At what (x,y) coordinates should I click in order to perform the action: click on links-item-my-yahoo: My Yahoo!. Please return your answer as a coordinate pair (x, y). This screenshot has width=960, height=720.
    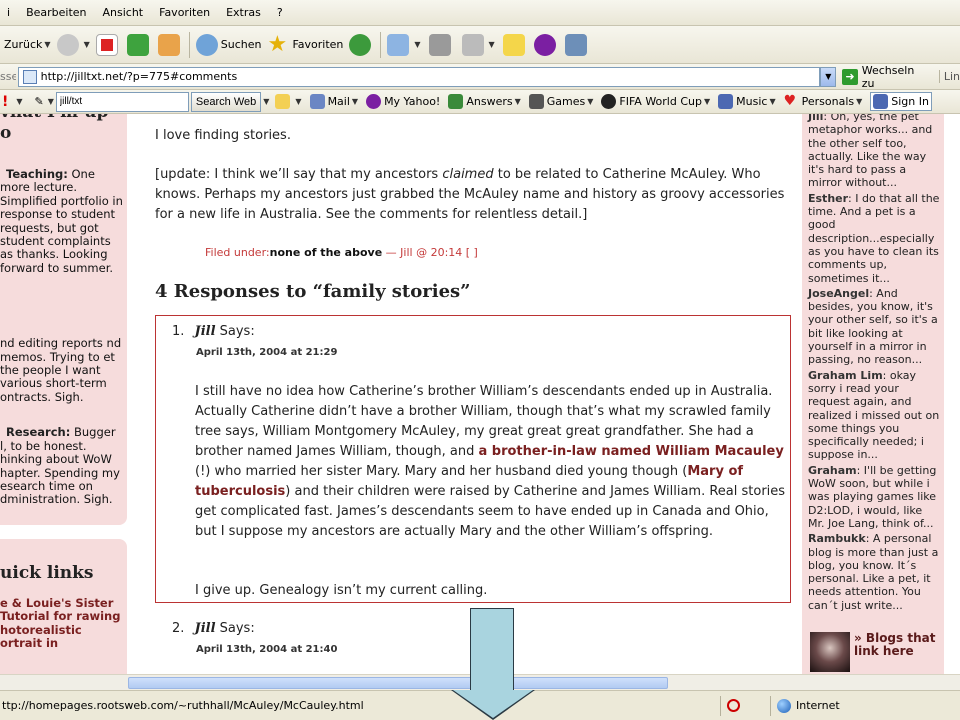
    Looking at the image, I should click on (403, 101).